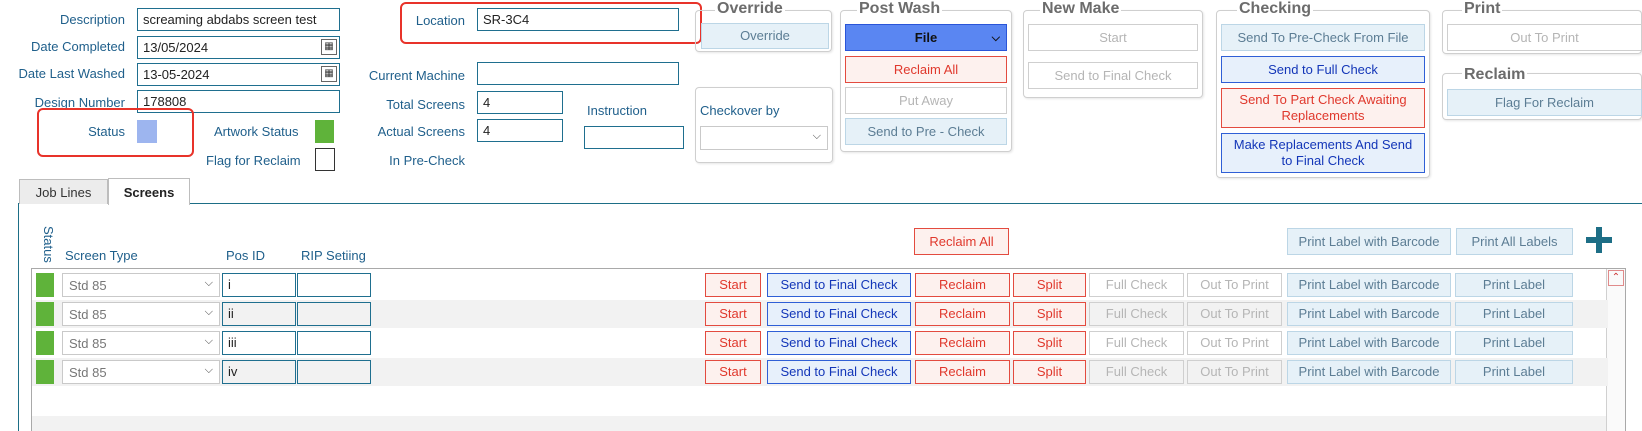  Describe the element at coordinates (520, 102) in the screenshot. I see `total-screens-field: 4` at that location.